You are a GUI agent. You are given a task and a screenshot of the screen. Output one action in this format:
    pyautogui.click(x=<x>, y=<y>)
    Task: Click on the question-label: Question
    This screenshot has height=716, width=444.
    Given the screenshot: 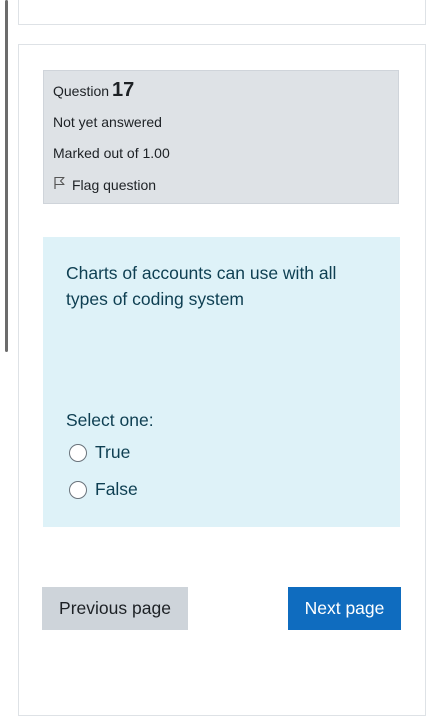 What is the action you would take?
    pyautogui.click(x=81, y=91)
    